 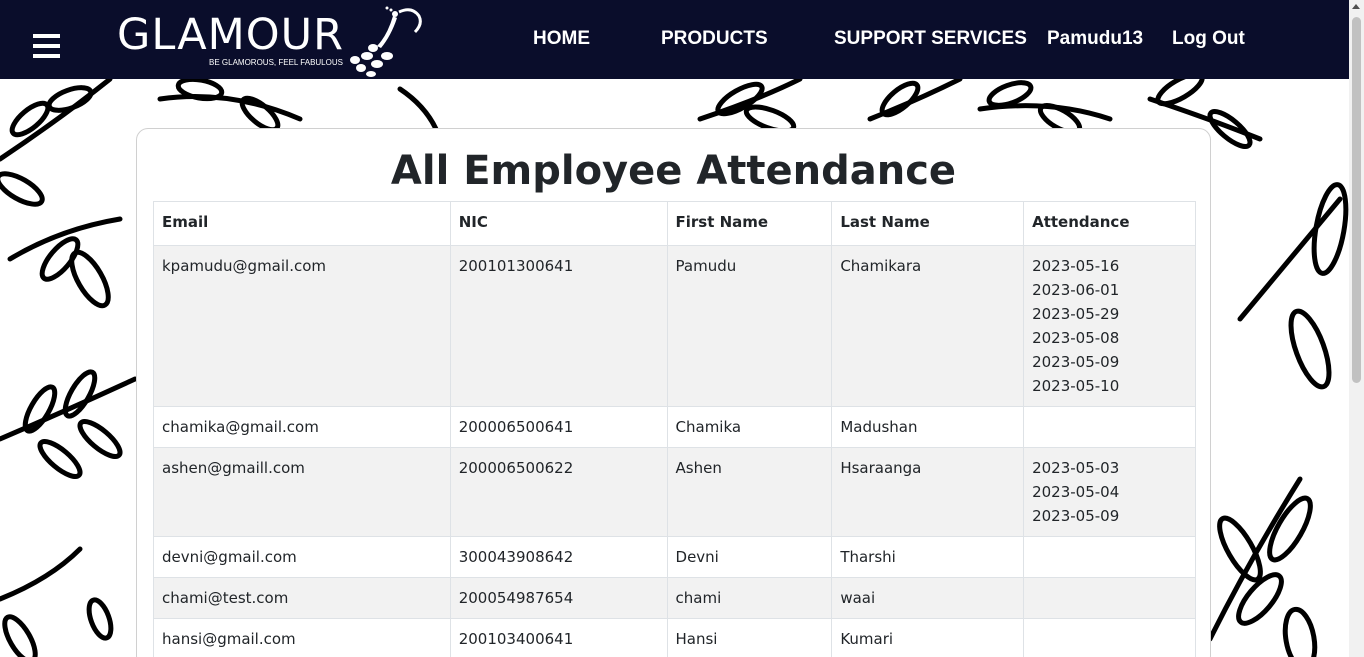 I want to click on column-header-nic: NIC, so click(x=558, y=223).